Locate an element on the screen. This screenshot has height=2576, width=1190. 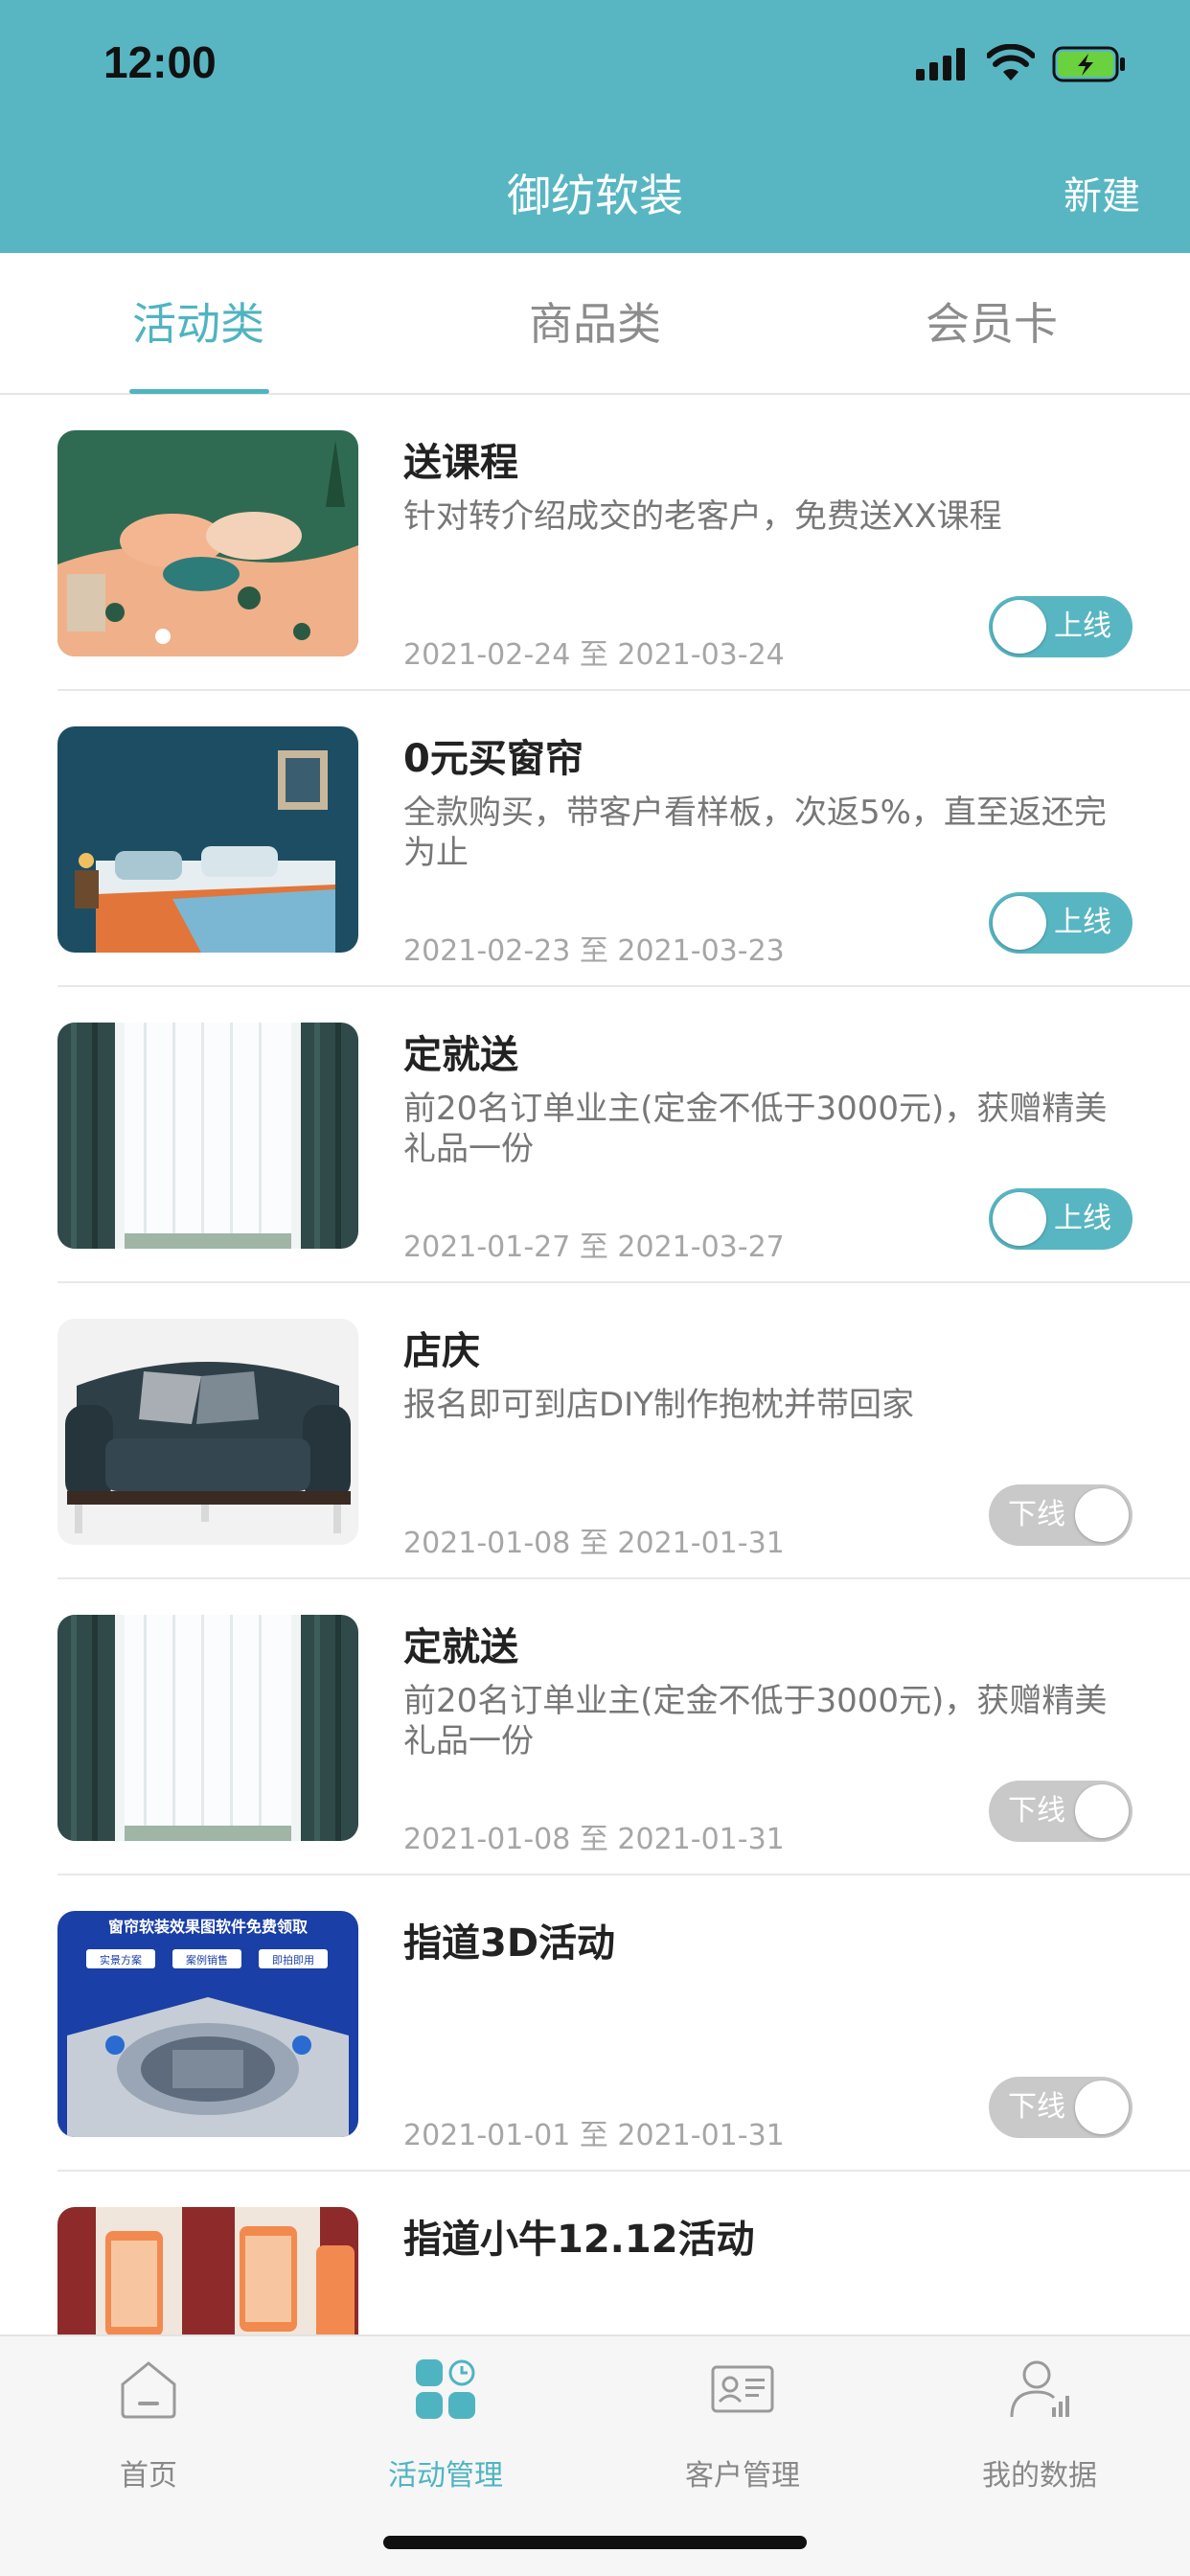
bedroom-image is located at coordinates (207, 839).